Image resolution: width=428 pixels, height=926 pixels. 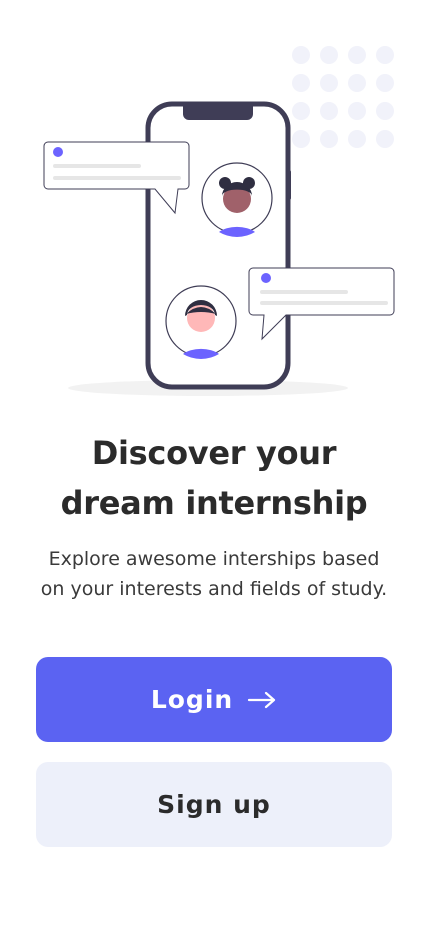 I want to click on subtitle-line-2: on your interests and fields of study., so click(x=214, y=589).